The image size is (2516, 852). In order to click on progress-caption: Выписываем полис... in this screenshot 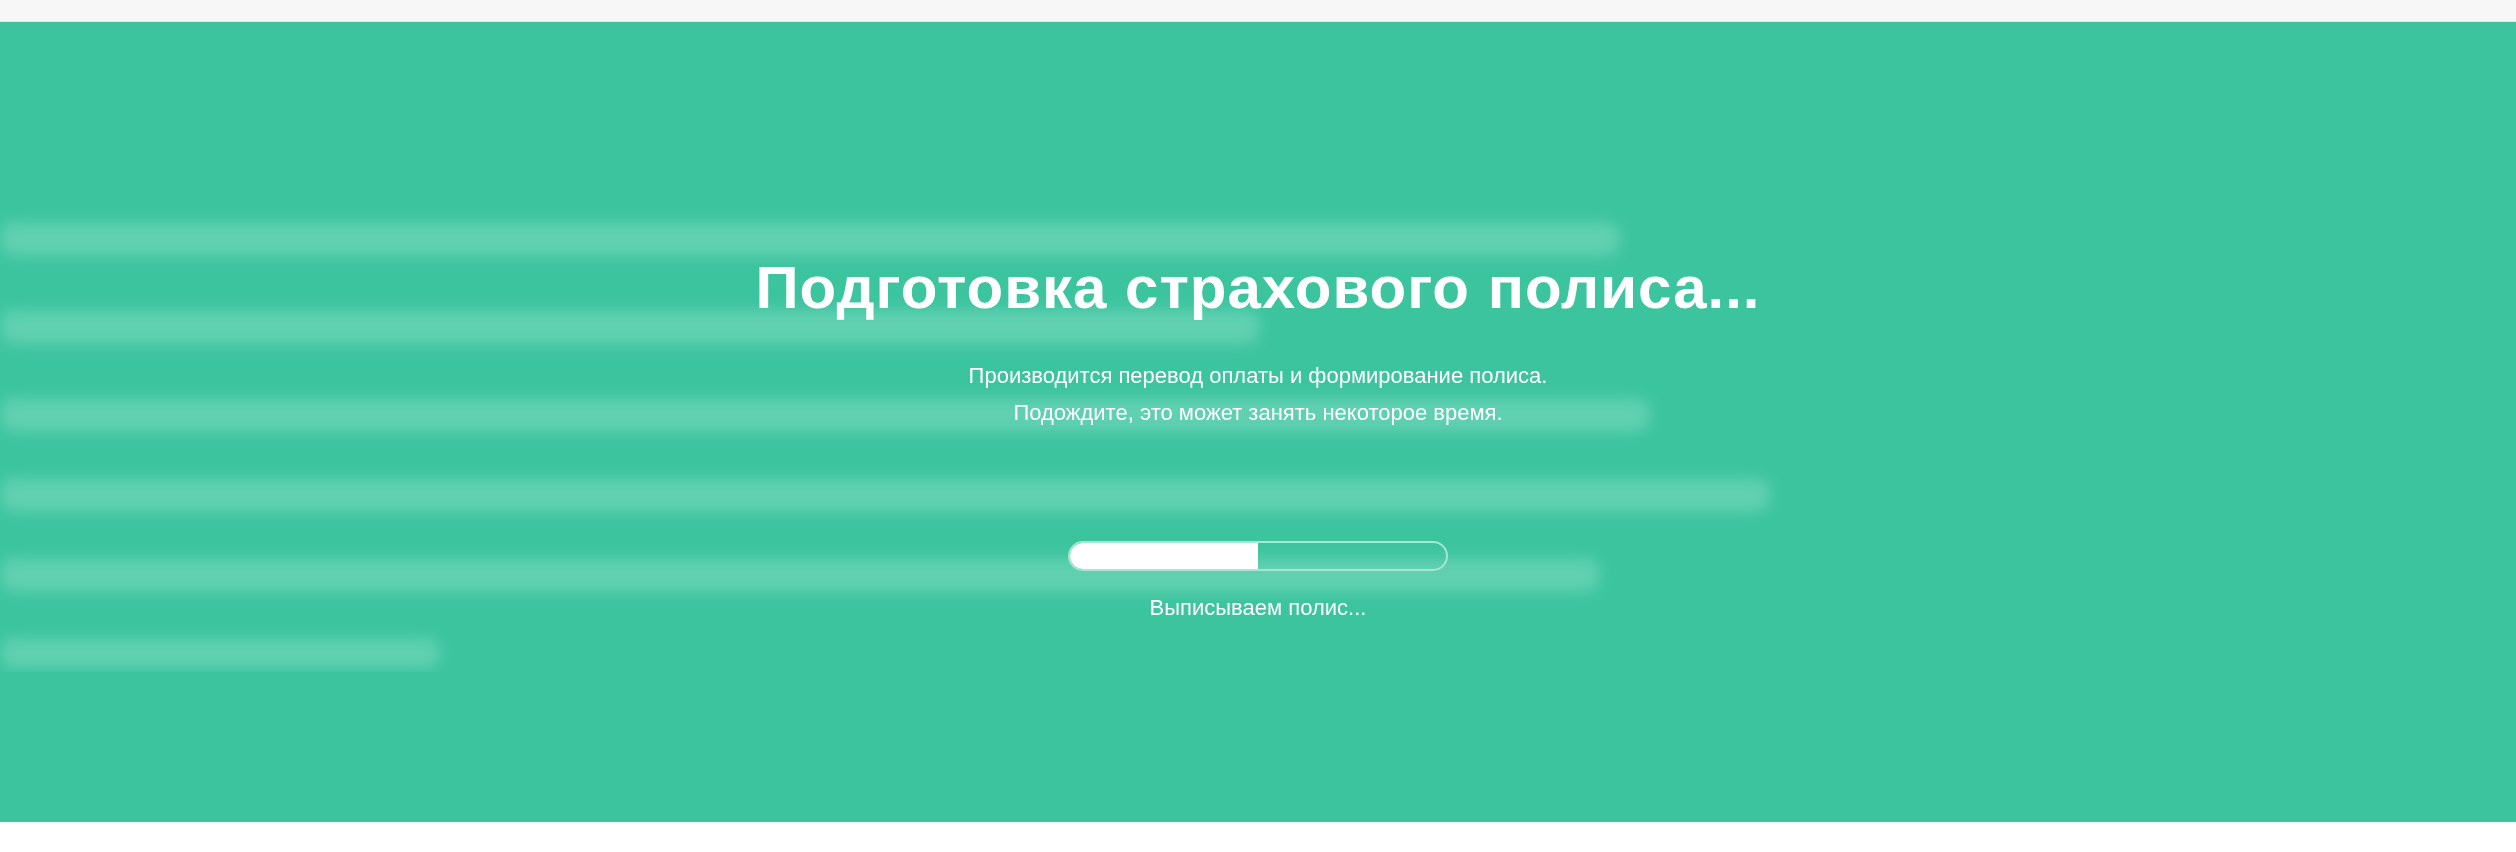, I will do `click(1258, 608)`.